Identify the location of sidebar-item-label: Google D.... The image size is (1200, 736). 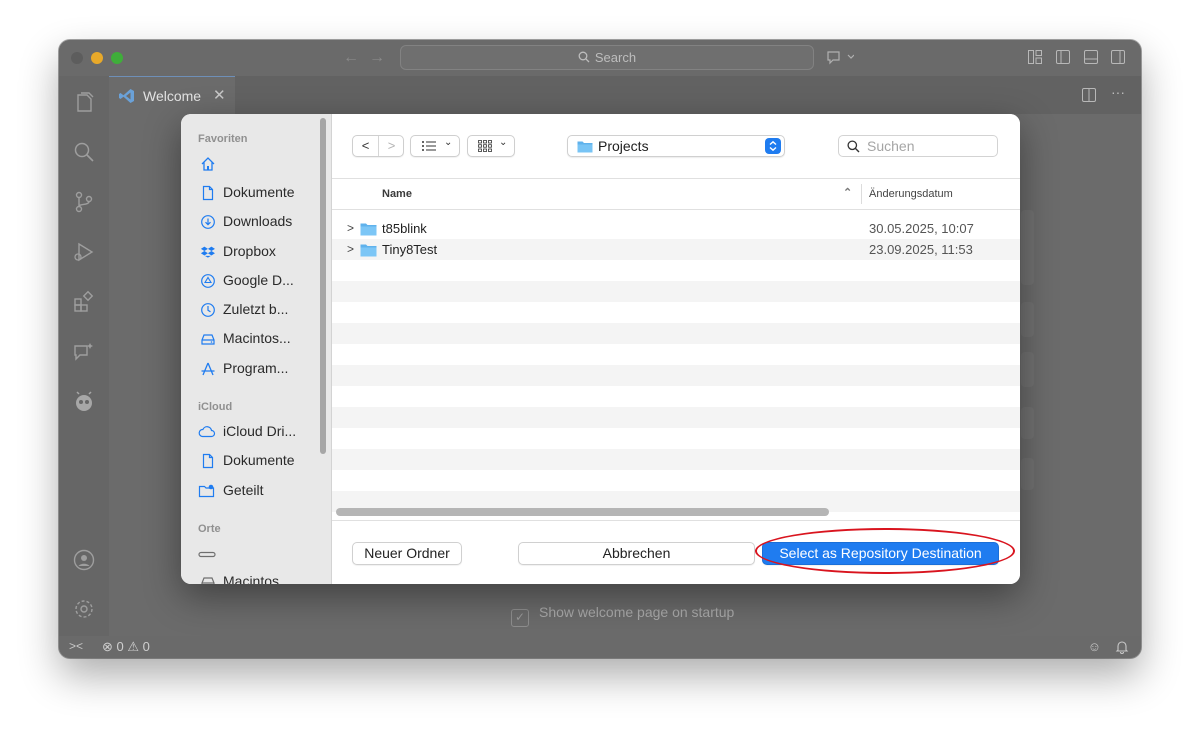
(258, 280).